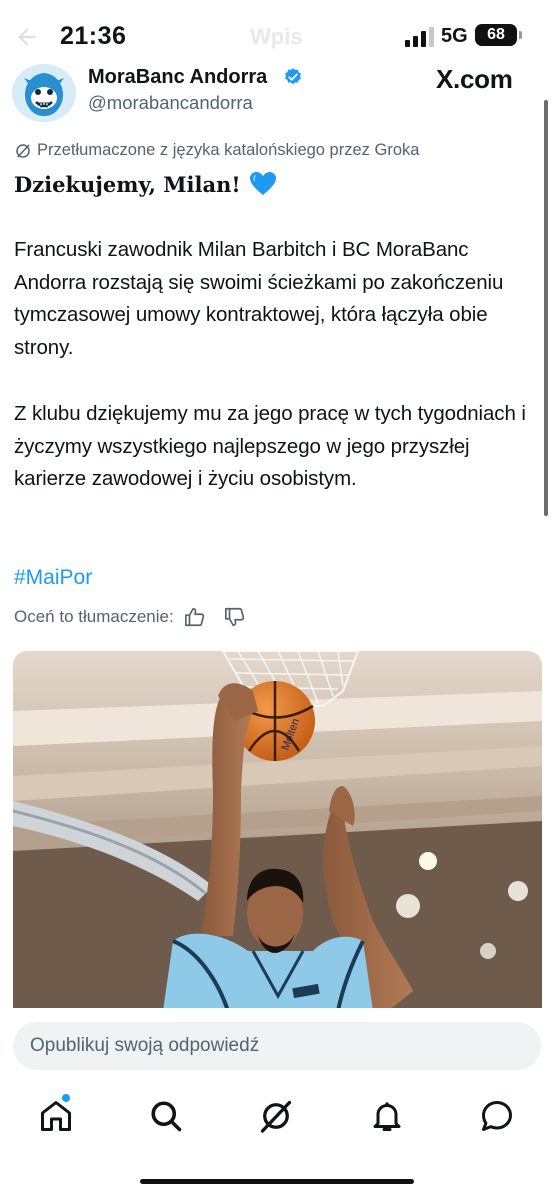 The image size is (554, 1199). What do you see at coordinates (94, 616) in the screenshot?
I see `rate-translation-label: Oceń to tłumaczenie:` at bounding box center [94, 616].